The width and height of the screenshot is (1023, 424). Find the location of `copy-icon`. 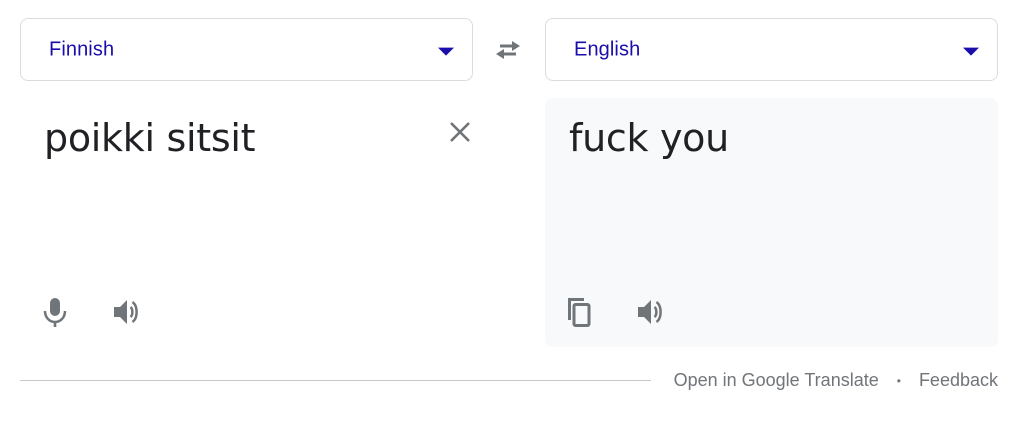

copy-icon is located at coordinates (579, 312).